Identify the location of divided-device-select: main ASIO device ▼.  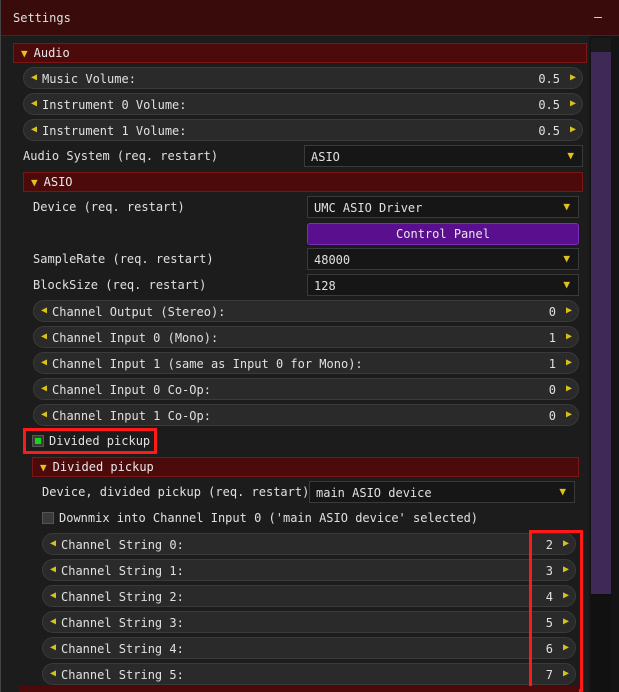
(442, 492).